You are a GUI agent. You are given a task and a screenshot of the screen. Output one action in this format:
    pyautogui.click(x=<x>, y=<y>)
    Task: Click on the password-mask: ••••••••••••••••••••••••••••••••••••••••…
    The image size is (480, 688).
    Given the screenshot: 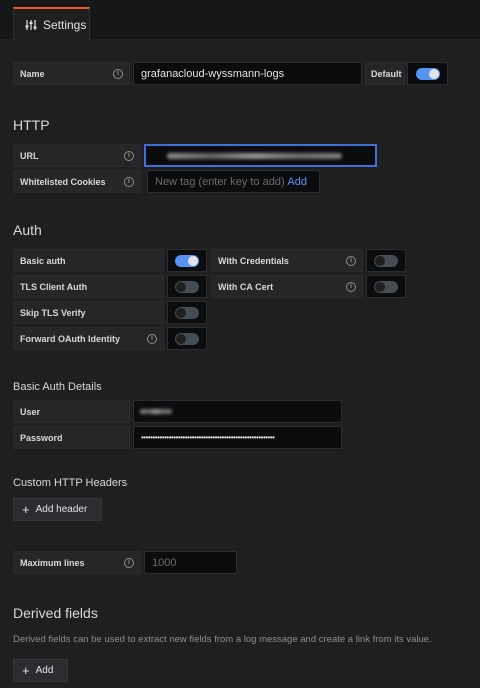 What is the action you would take?
    pyautogui.click(x=208, y=437)
    